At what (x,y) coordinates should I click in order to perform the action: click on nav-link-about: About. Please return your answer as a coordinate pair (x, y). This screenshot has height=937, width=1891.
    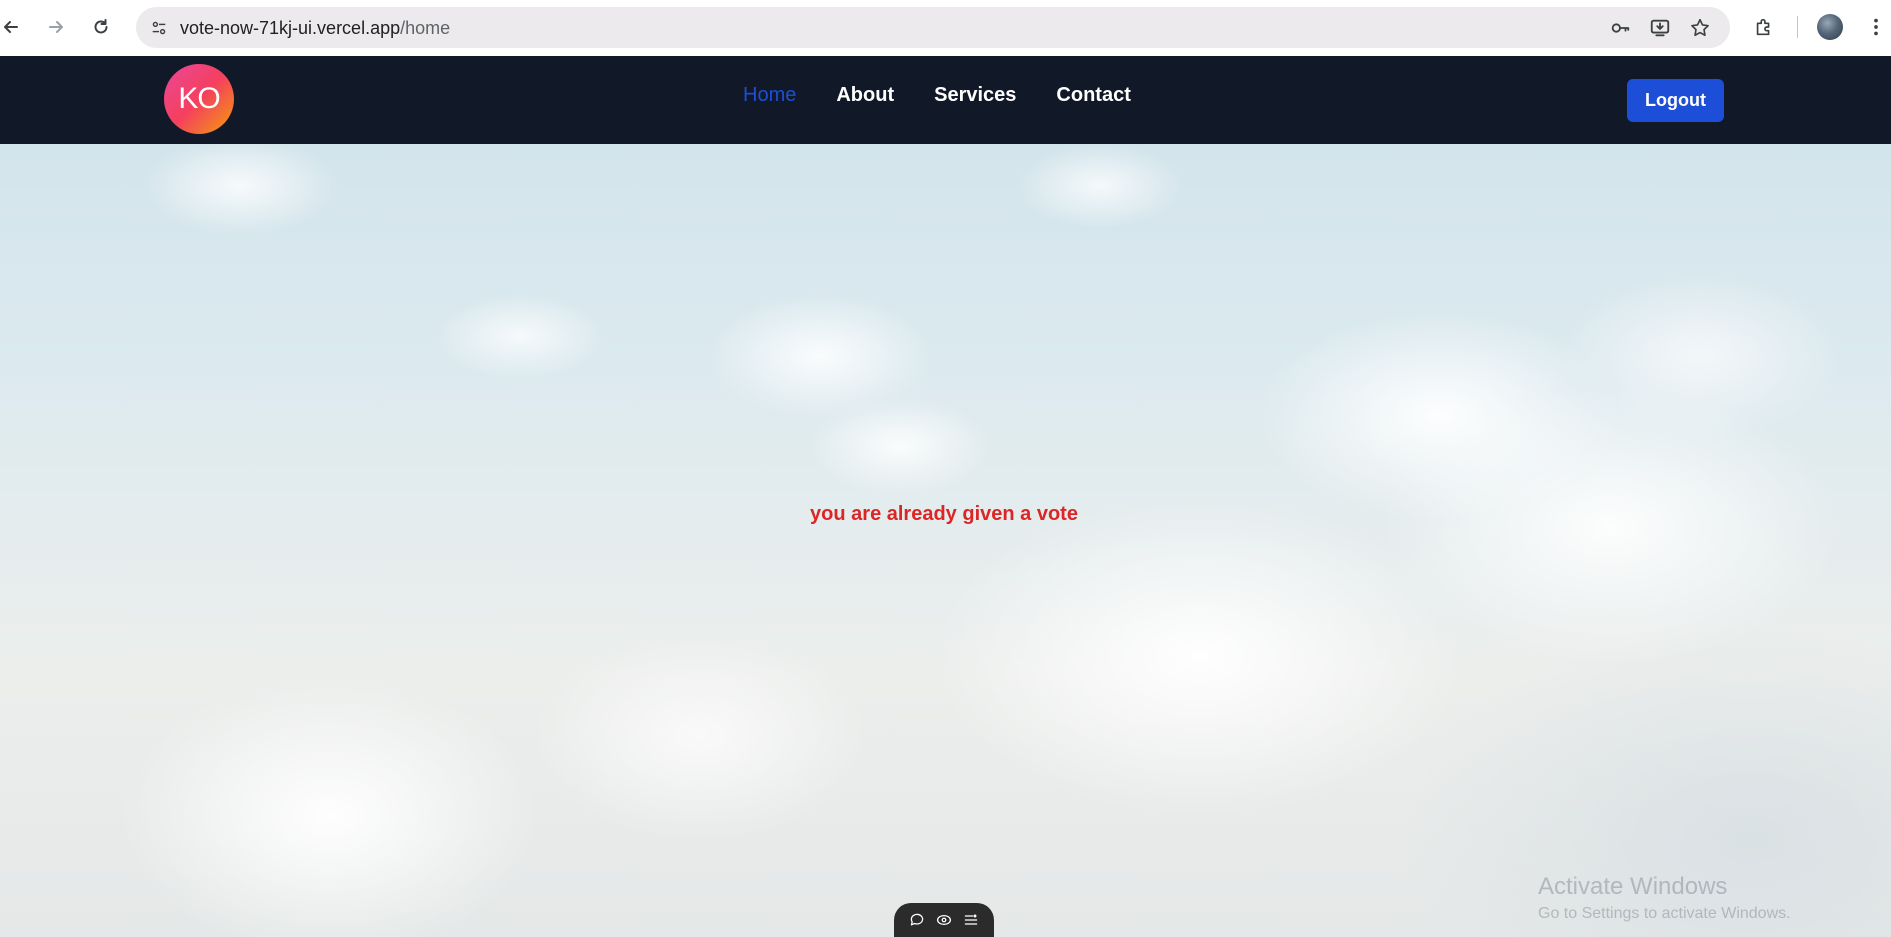
    Looking at the image, I should click on (865, 95).